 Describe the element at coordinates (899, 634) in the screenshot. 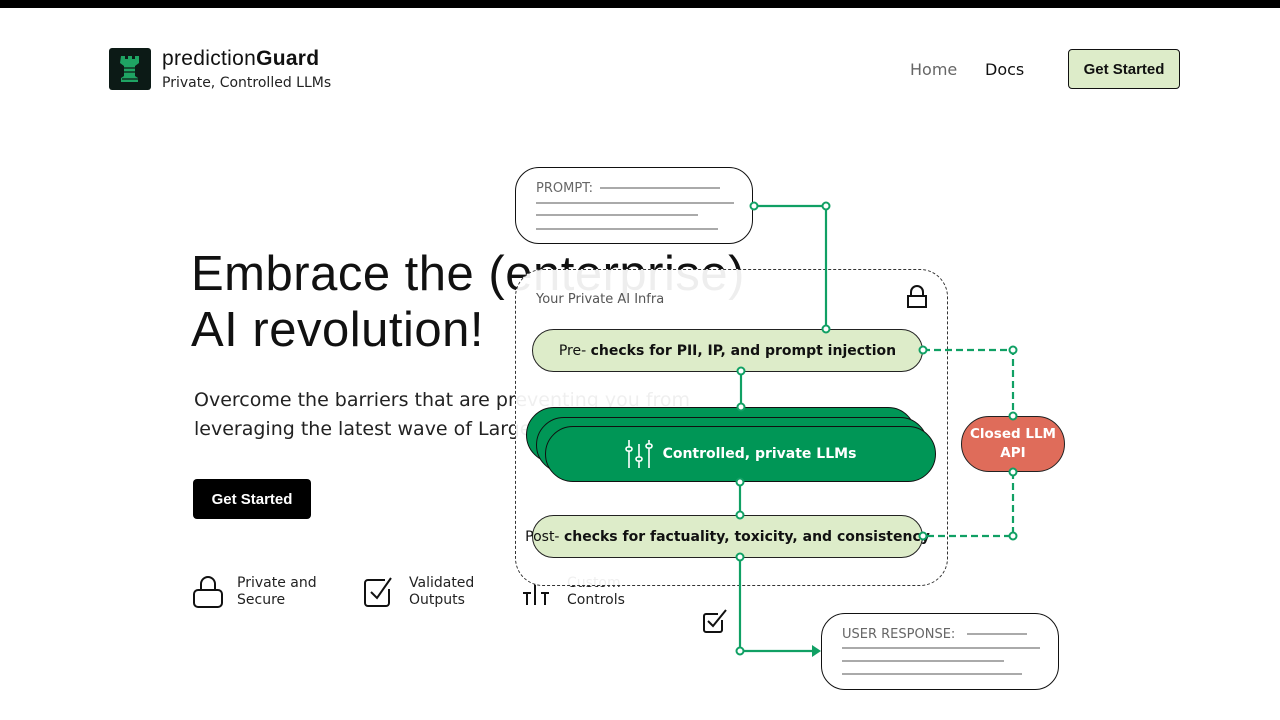

I see `response-label: USER RESPONSE:` at that location.